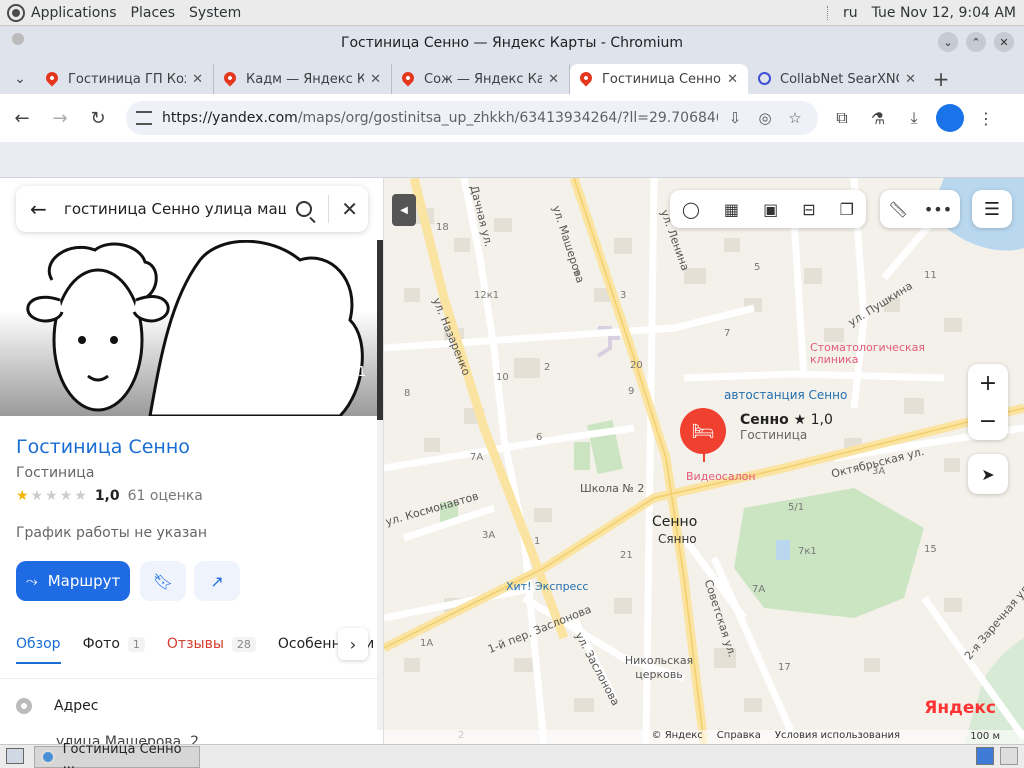 The width and height of the screenshot is (1024, 768). I want to click on address-row: Адрес, so click(57, 706).